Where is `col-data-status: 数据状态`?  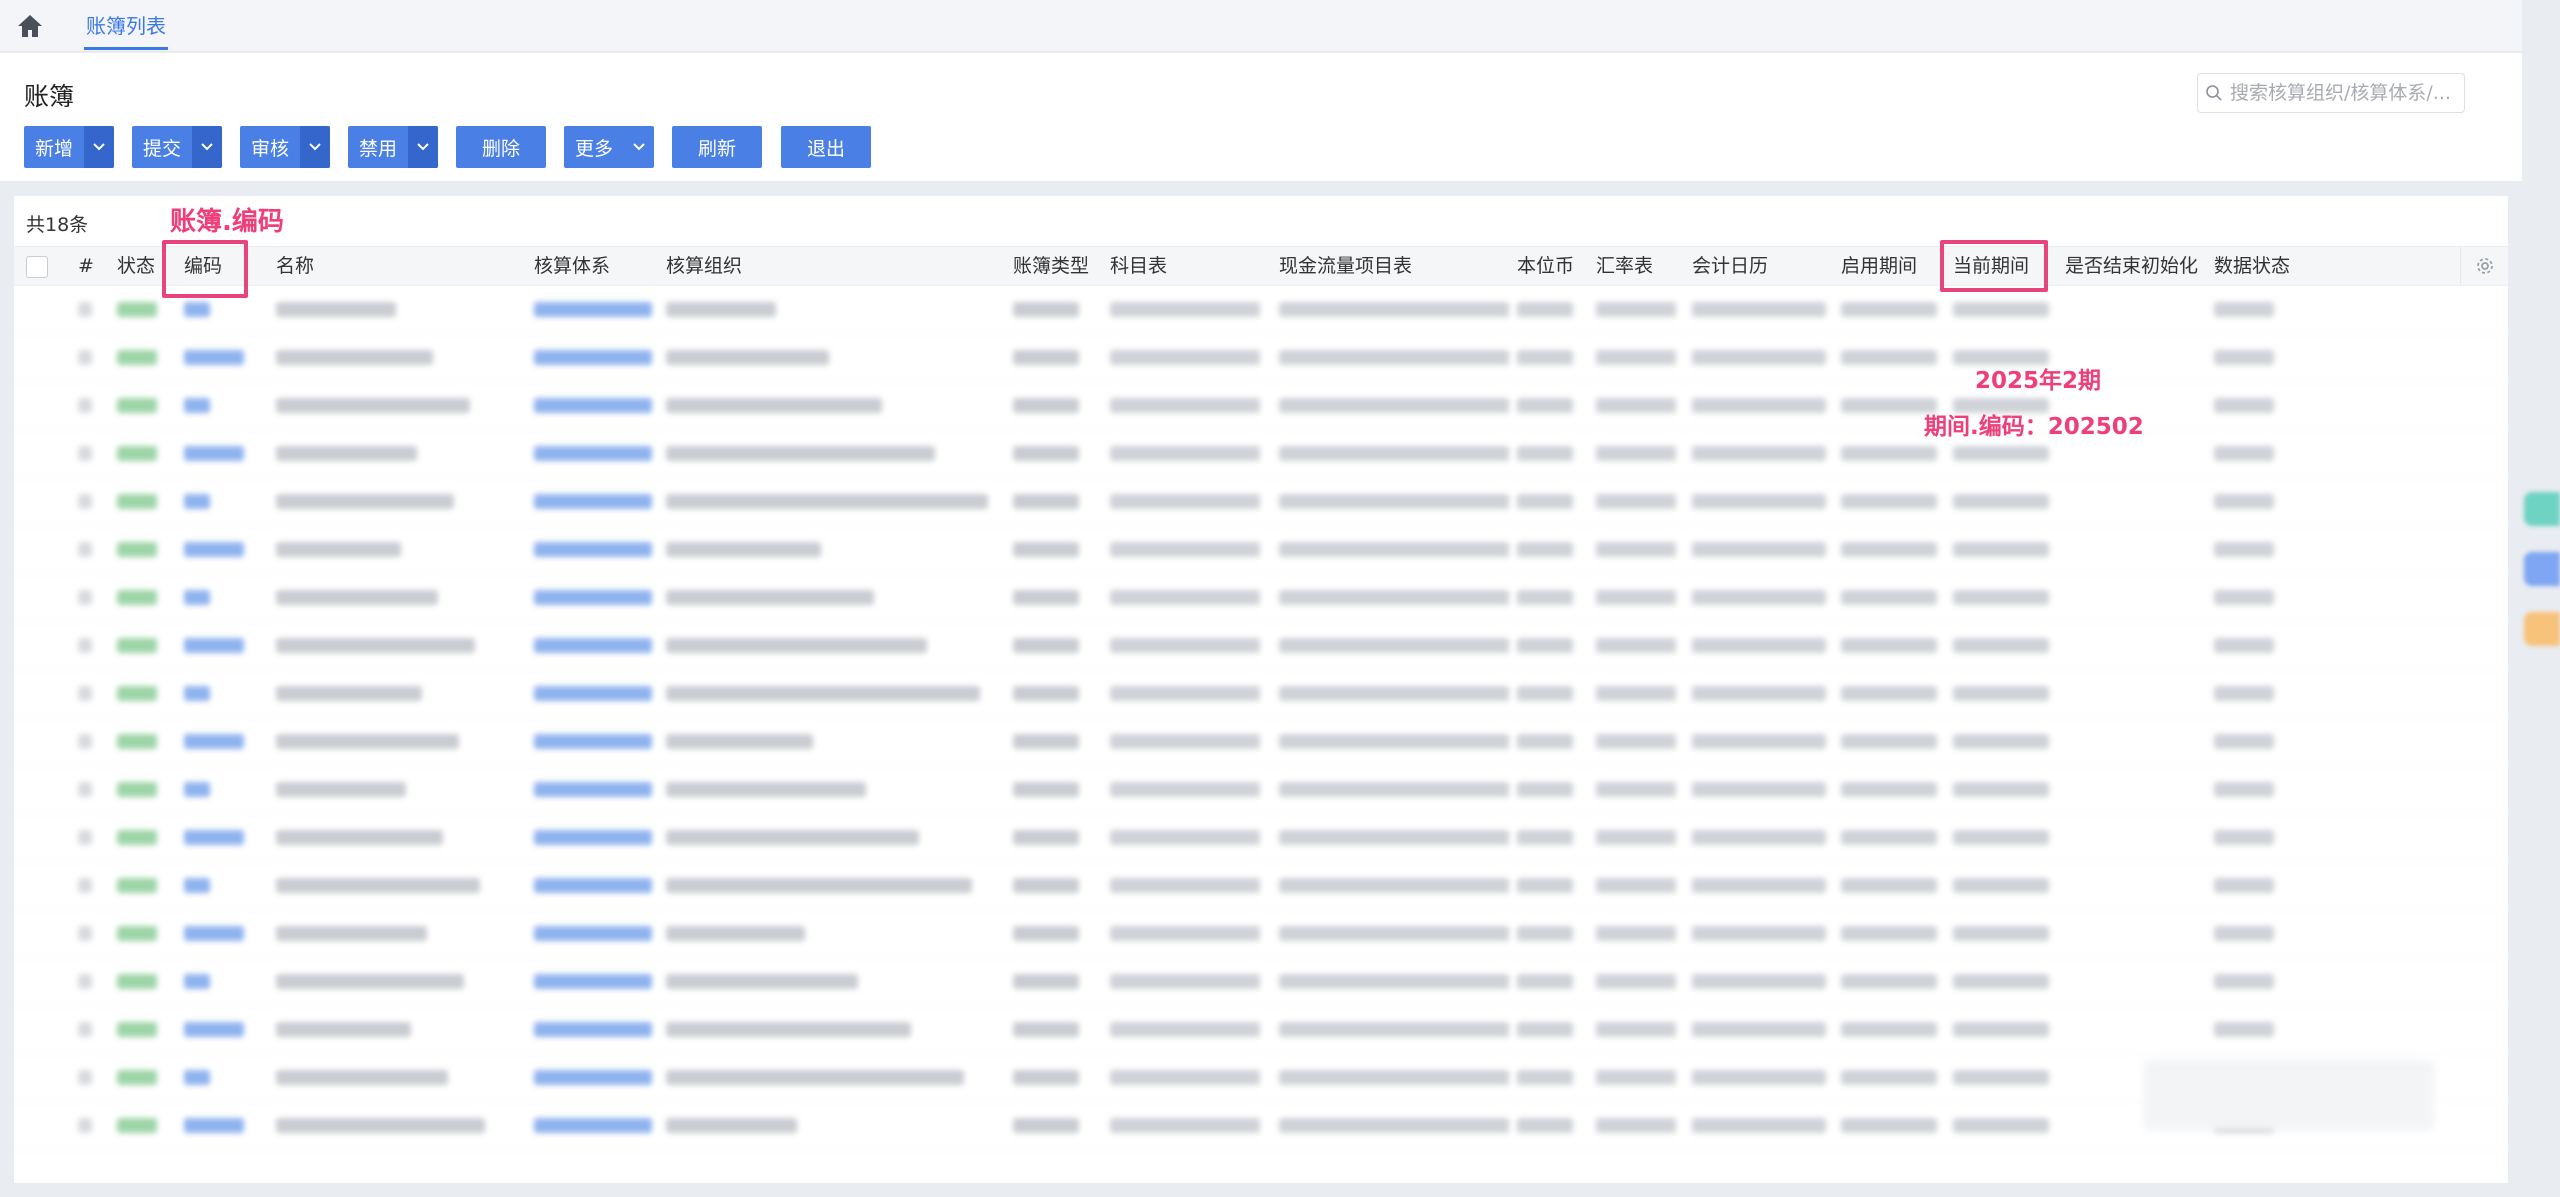
col-data-status: 数据状态 is located at coordinates (2252, 266).